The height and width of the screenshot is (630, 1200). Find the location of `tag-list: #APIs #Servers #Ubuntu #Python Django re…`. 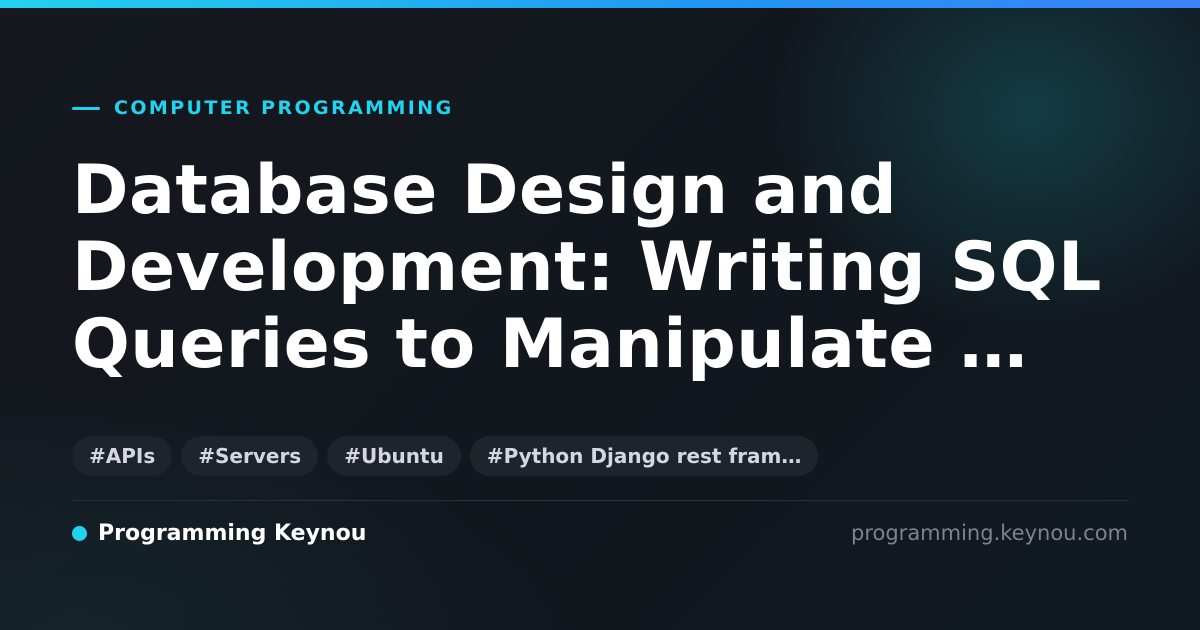

tag-list: #APIs #Servers #Ubuntu #Python Django re… is located at coordinates (445, 456).